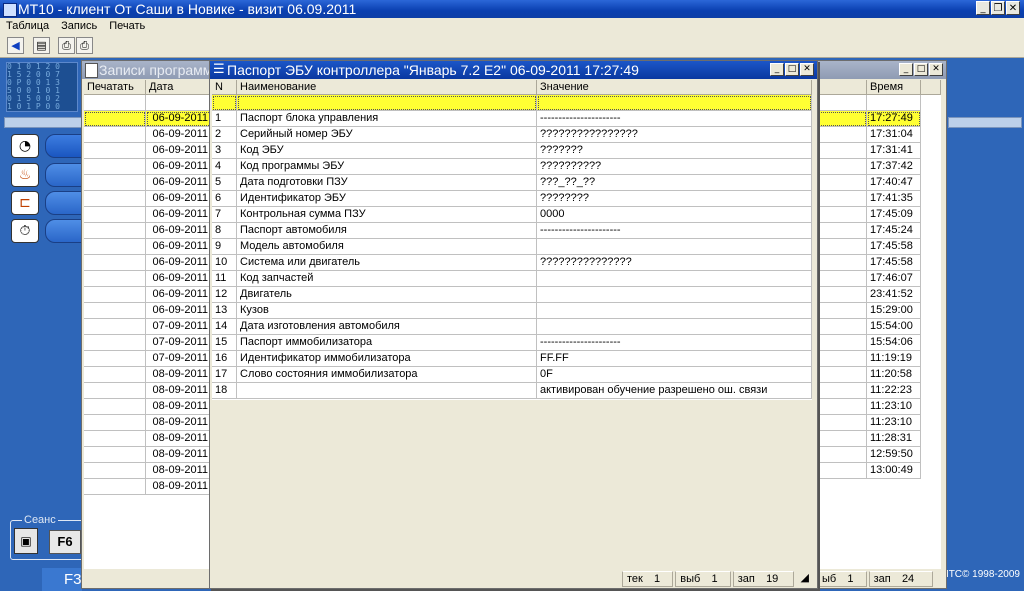 The height and width of the screenshot is (591, 1024). Describe the element at coordinates (894, 359) in the screenshot. I see `table-cell-time: 11:19:19` at that location.